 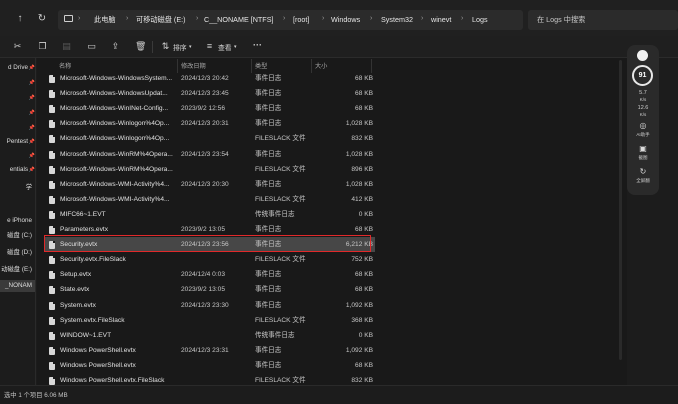 What do you see at coordinates (66, 46) in the screenshot?
I see `paste-icon: ▤` at bounding box center [66, 46].